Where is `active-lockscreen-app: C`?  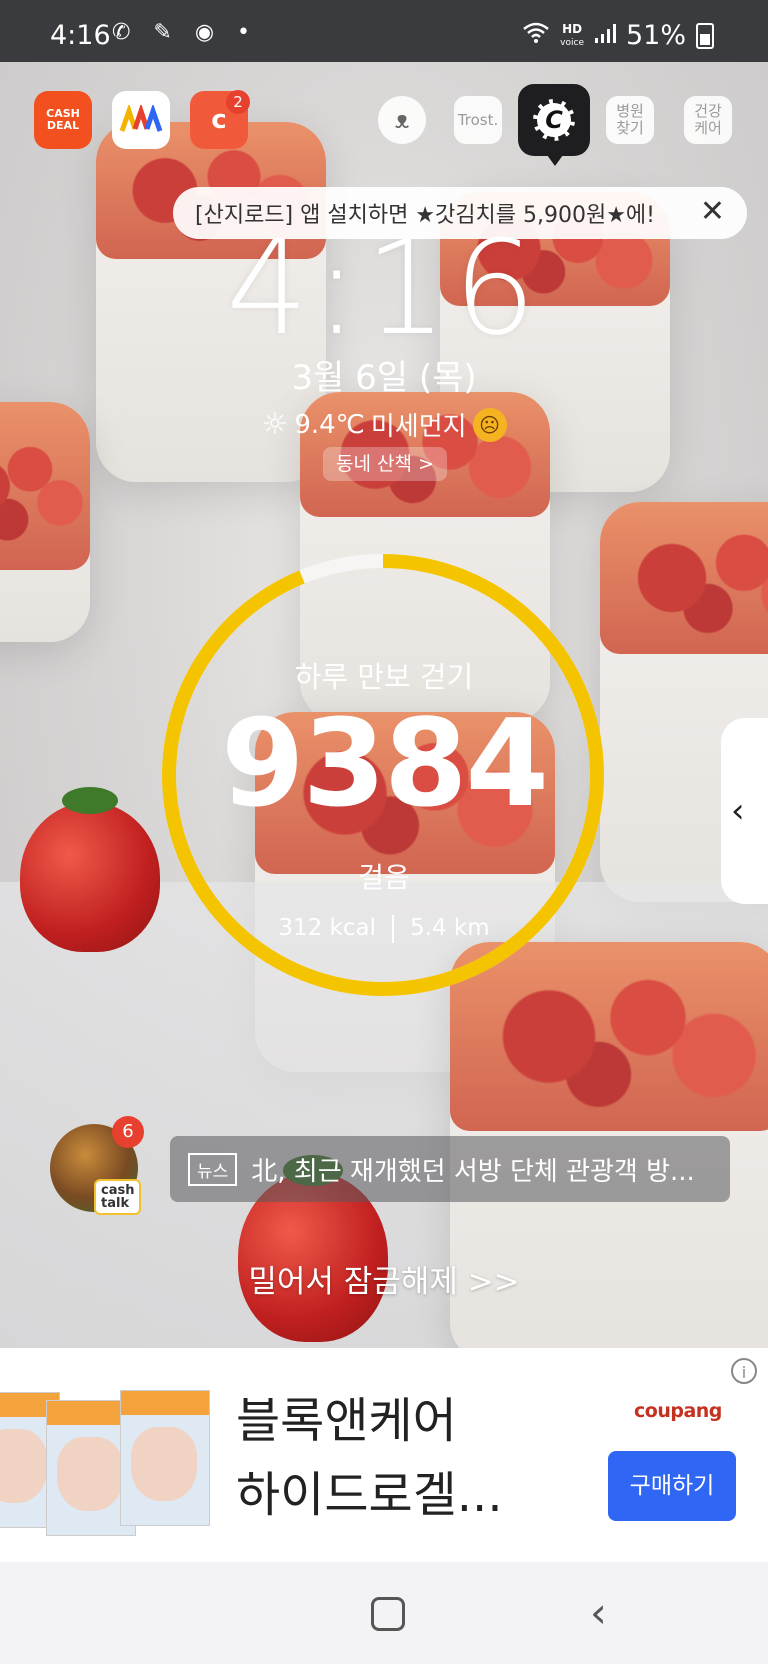
active-lockscreen-app: C is located at coordinates (554, 125).